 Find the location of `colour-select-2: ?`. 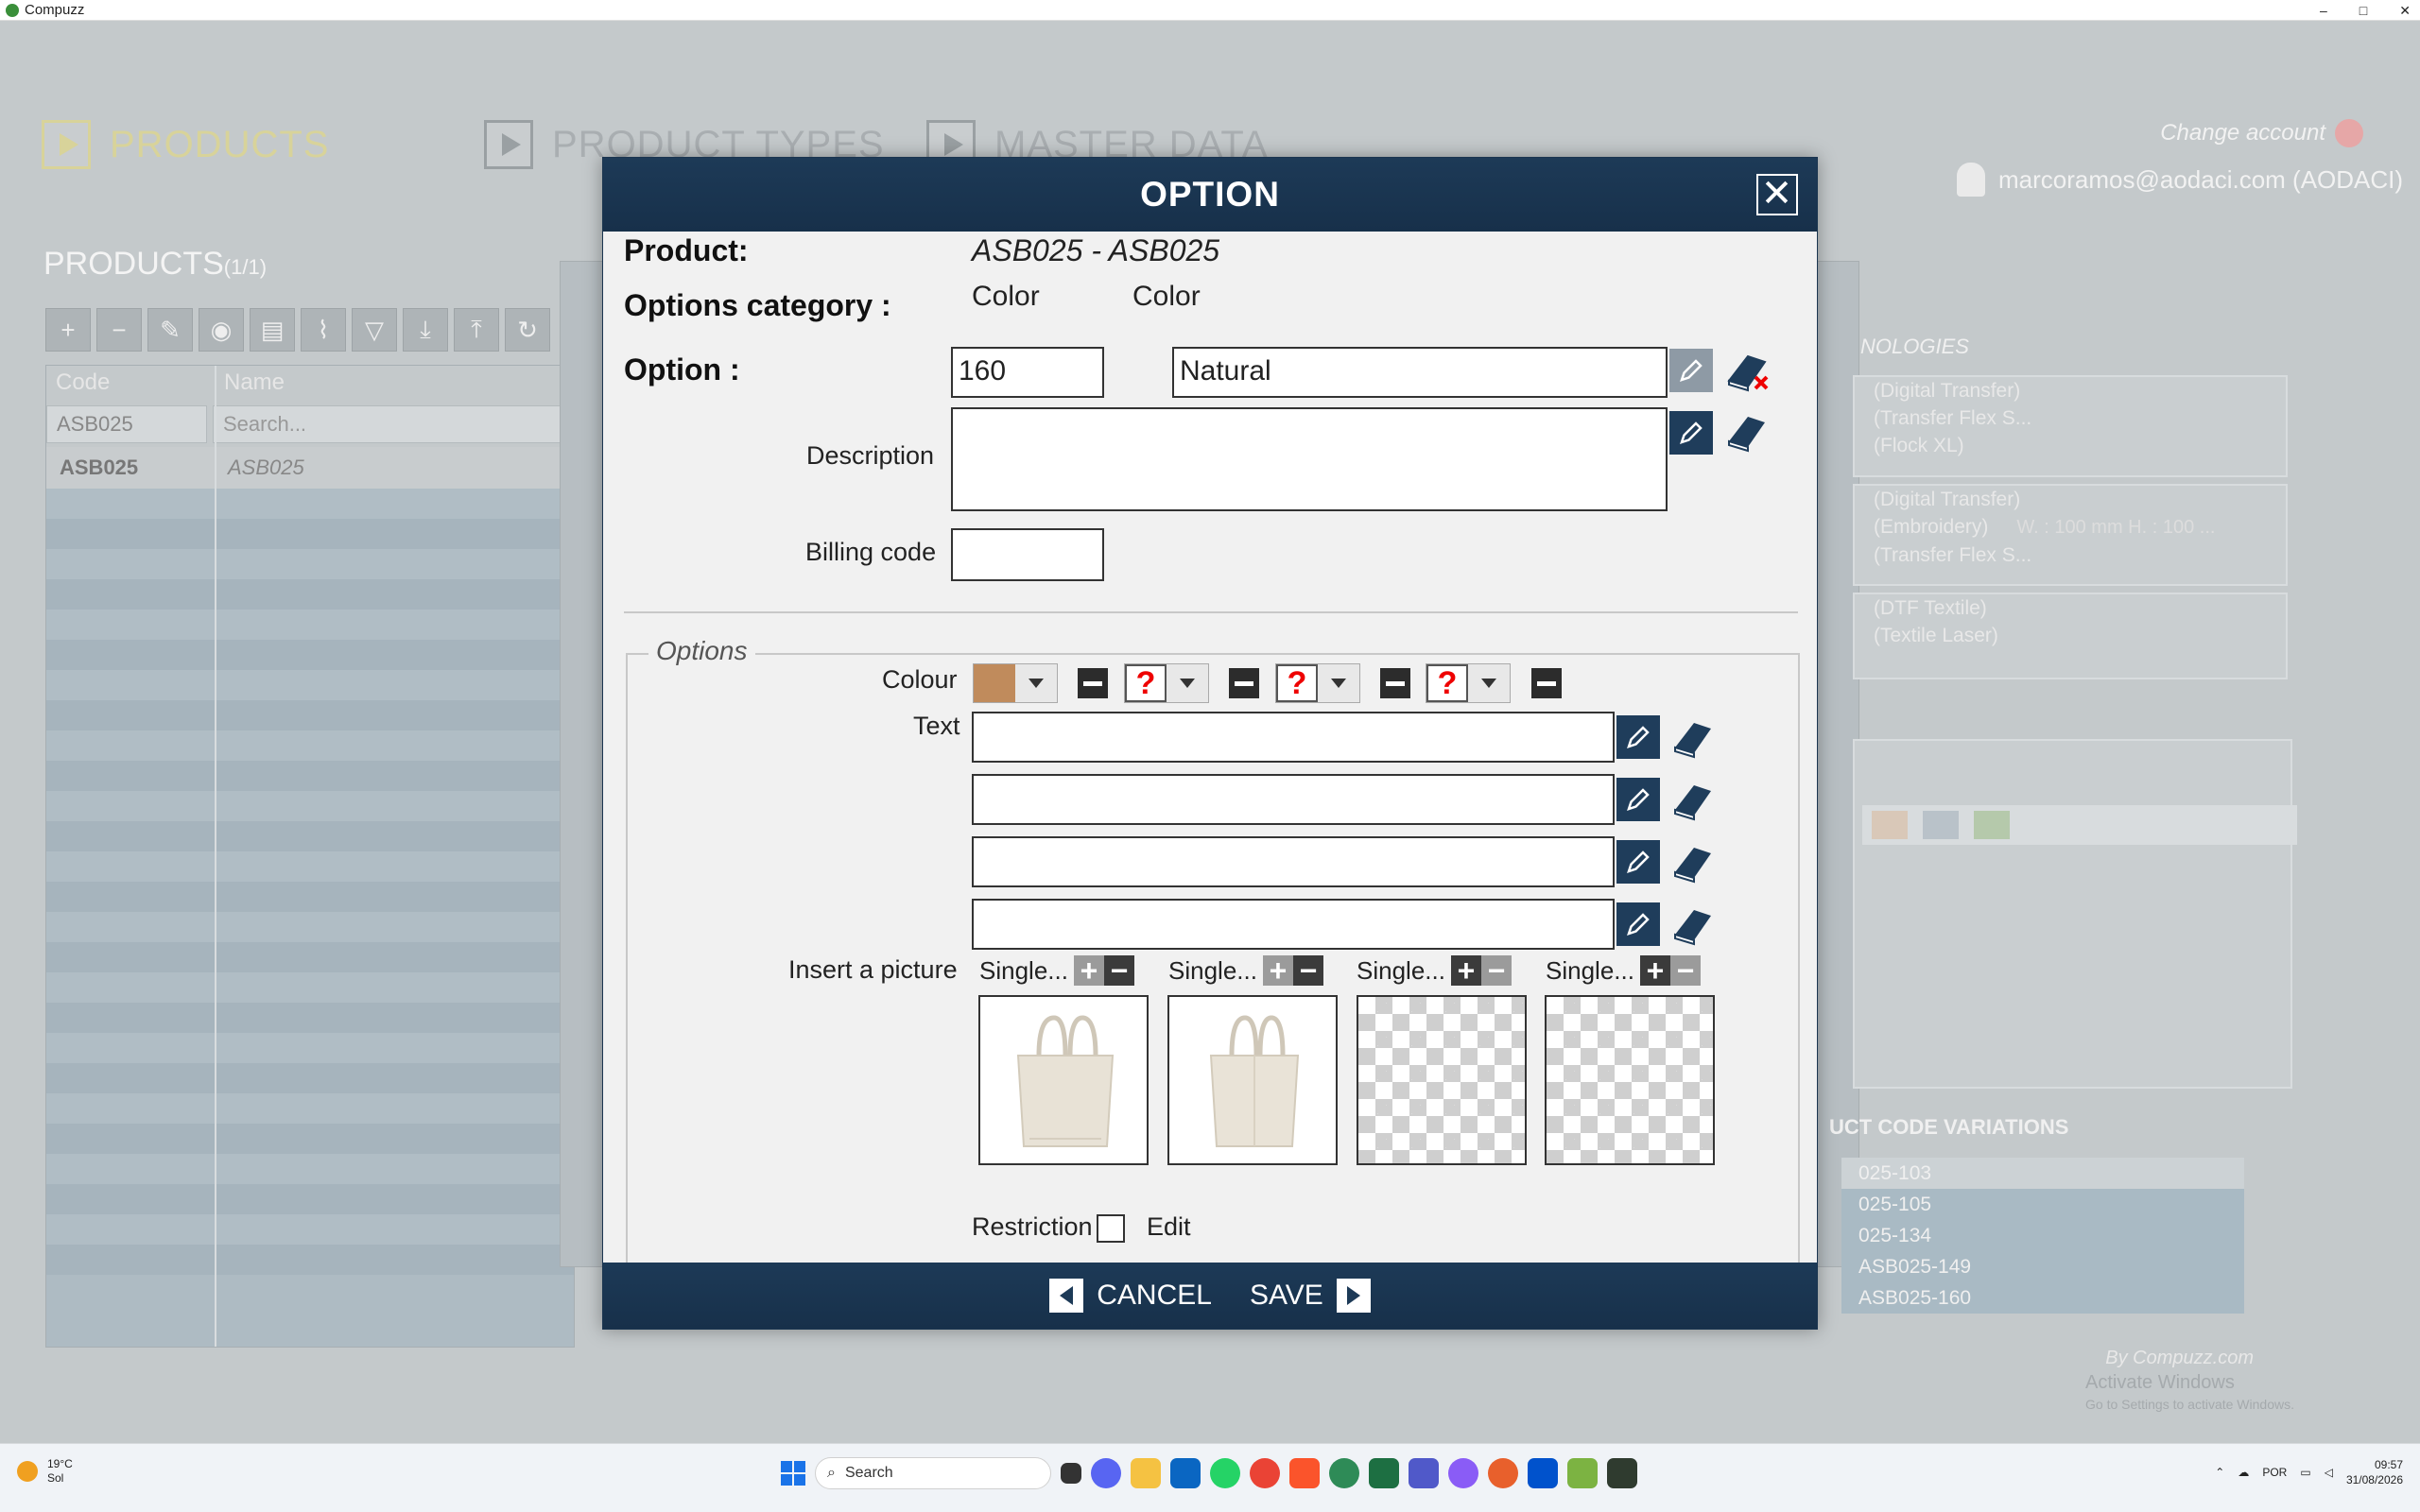

colour-select-2: ? is located at coordinates (1167, 683).